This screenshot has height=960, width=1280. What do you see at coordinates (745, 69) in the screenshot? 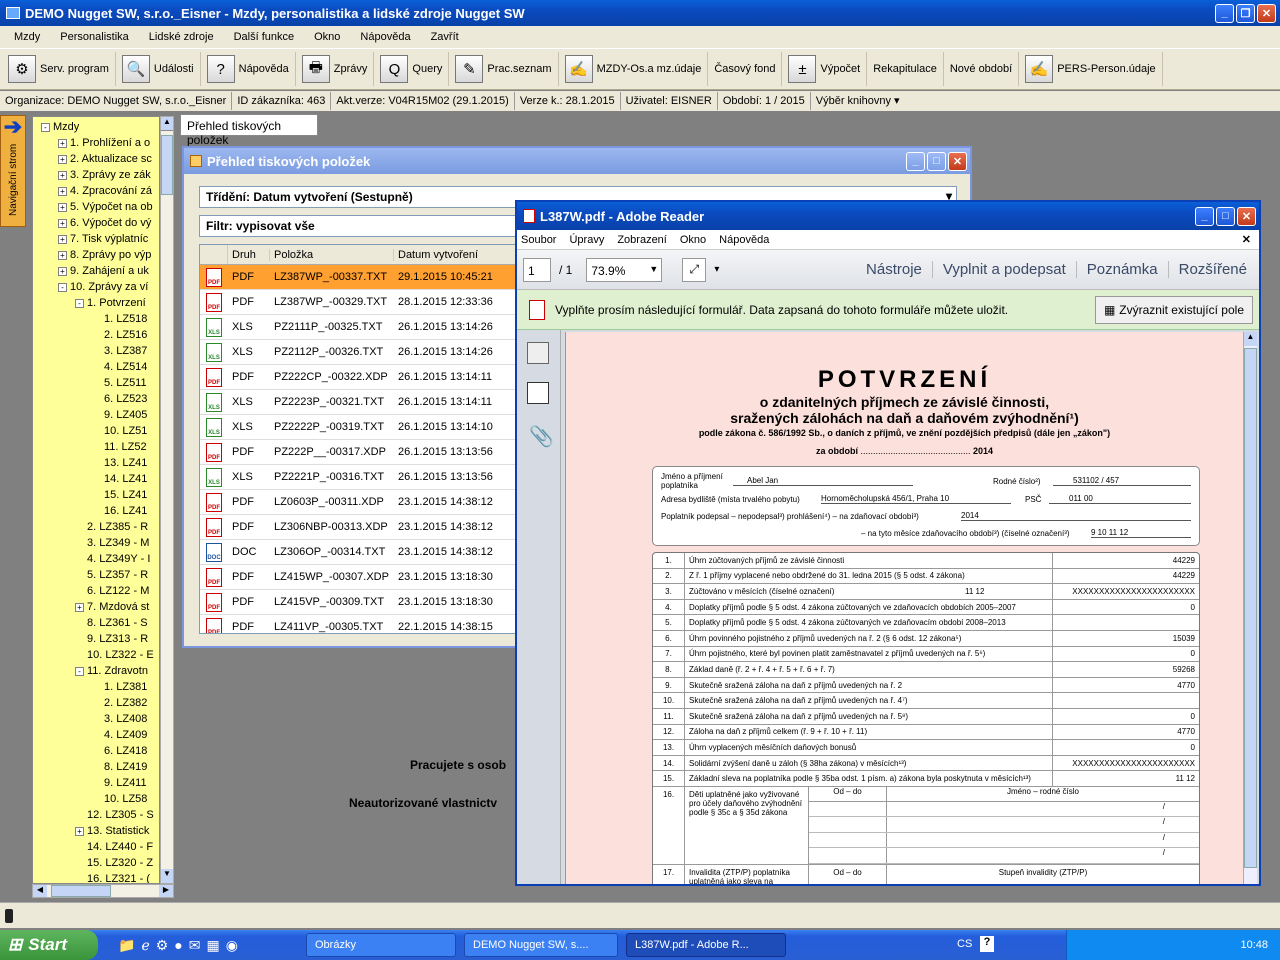
I see `toolbar-button-7: Časový fond` at bounding box center [745, 69].